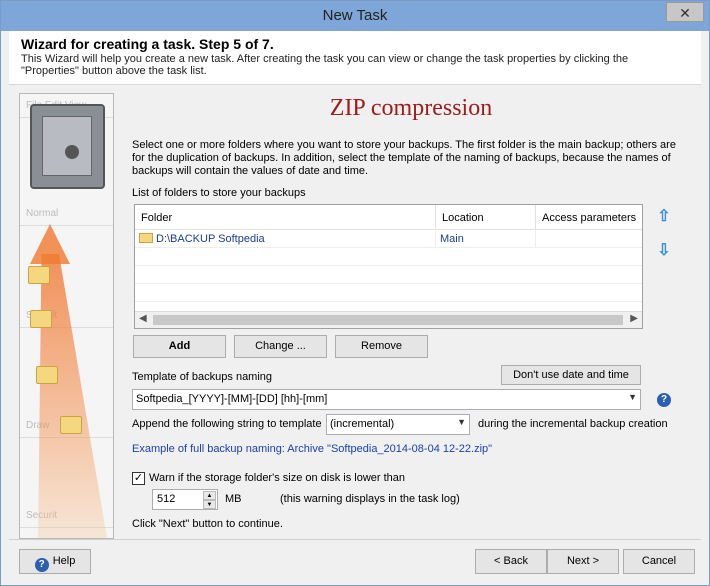 Image resolution: width=710 pixels, height=586 pixels. I want to click on no-date-button: Don't use date and time, so click(571, 375).